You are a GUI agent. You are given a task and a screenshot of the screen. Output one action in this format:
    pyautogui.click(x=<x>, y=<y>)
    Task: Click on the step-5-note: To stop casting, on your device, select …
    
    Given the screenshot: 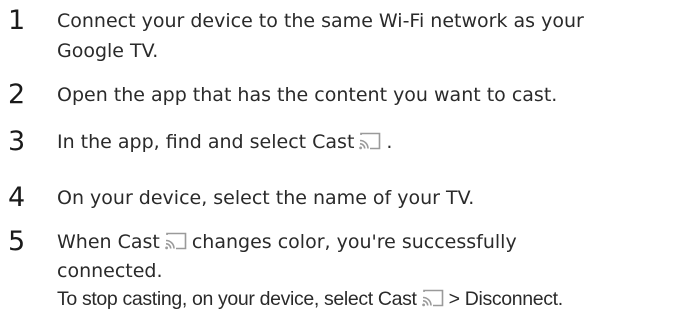 What is the action you would take?
    pyautogui.click(x=310, y=299)
    